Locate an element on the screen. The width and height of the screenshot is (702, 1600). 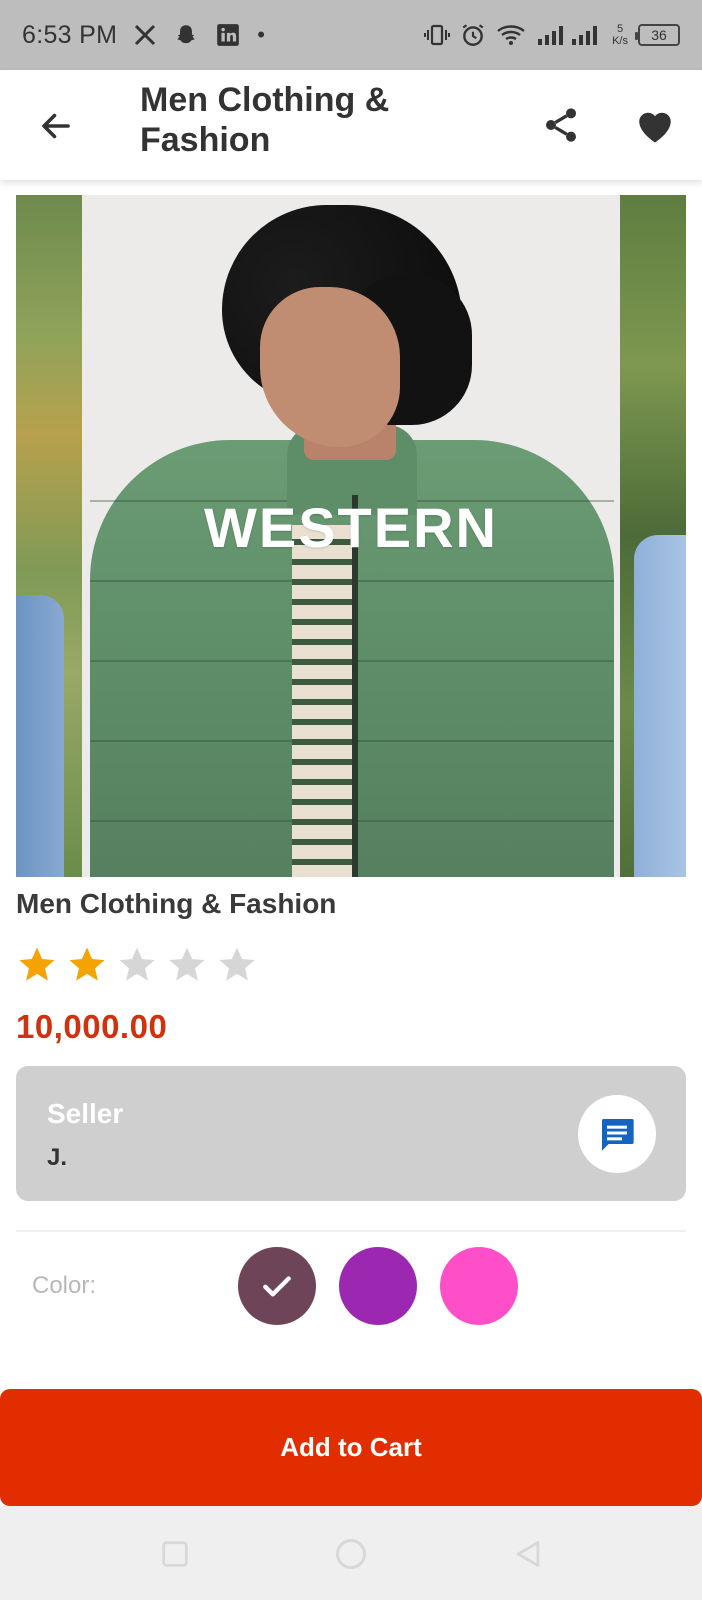
vibrate-icon is located at coordinates (437, 35).